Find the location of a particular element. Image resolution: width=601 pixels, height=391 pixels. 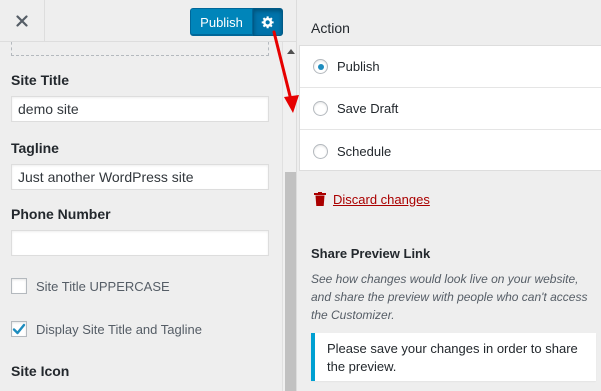

discard-changes-link: Discard changes is located at coordinates (381, 199).